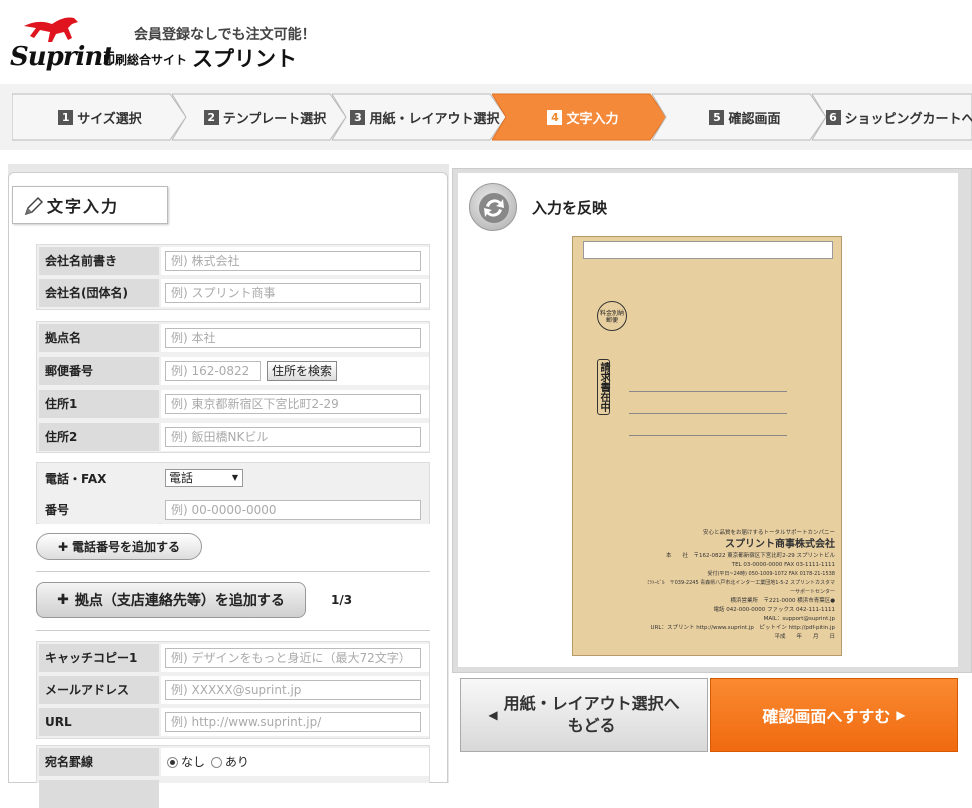  Describe the element at coordinates (52, 29) in the screenshot. I see `horse-logo-icon` at that location.